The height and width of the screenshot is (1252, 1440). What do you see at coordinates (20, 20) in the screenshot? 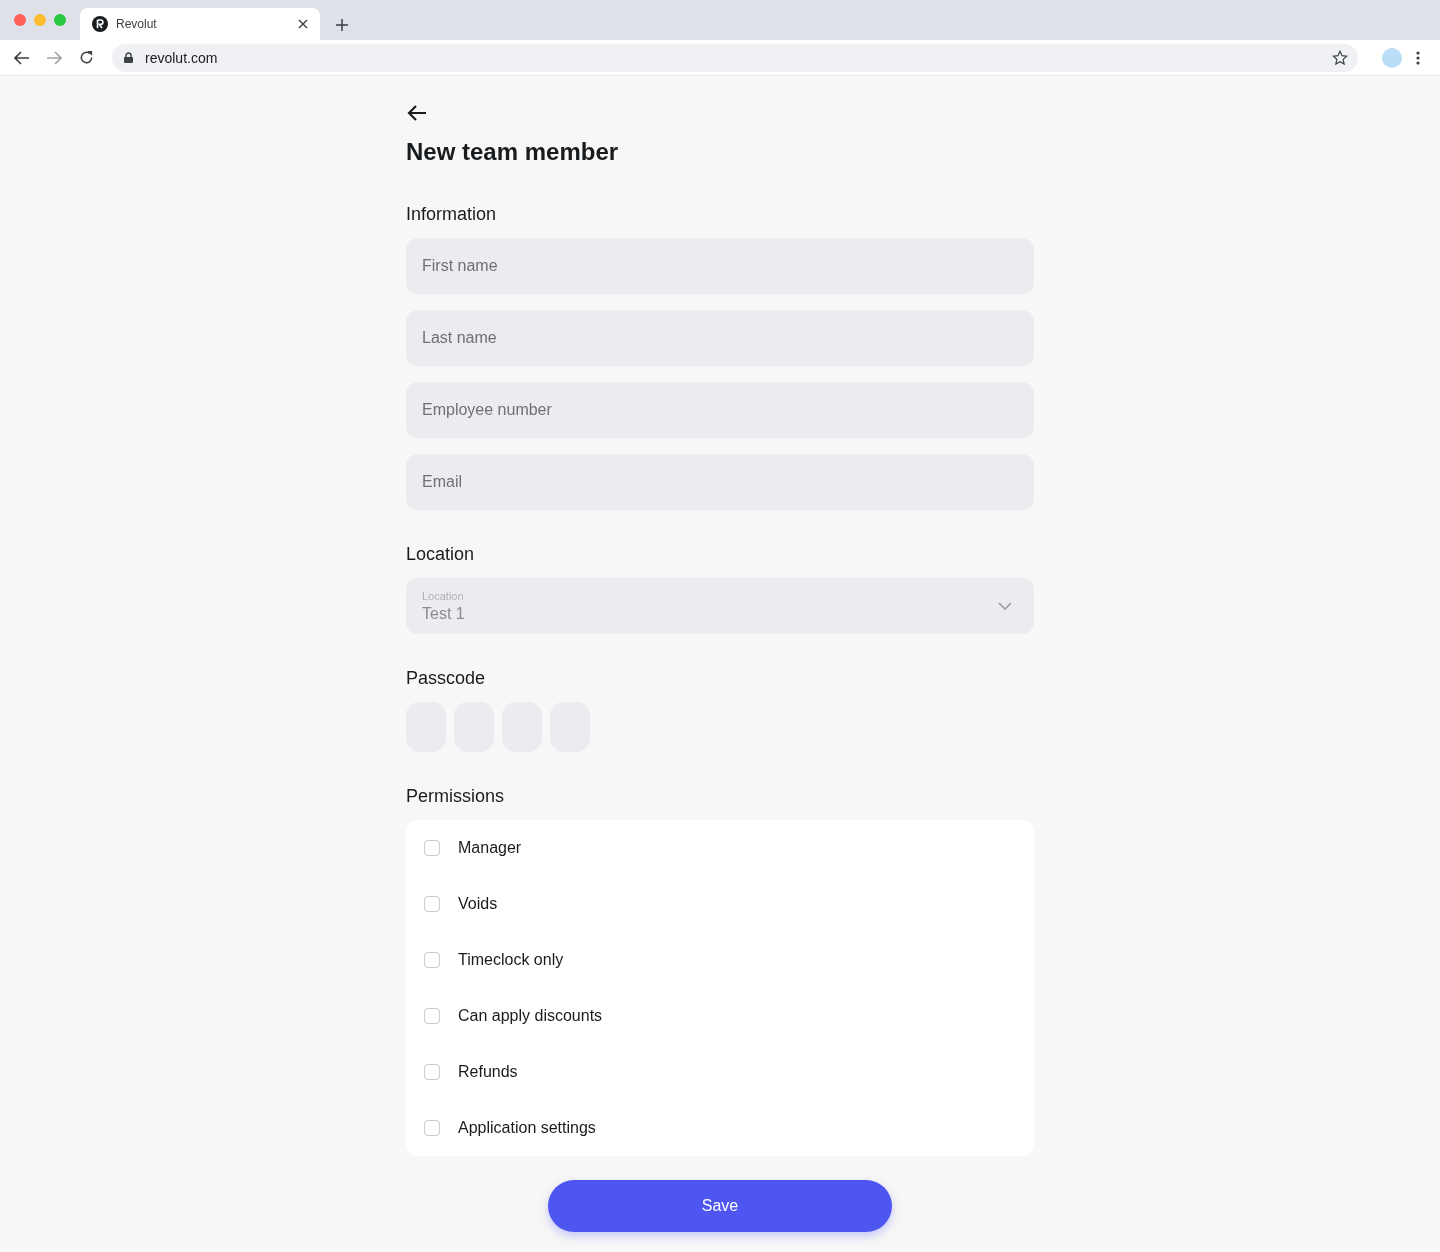
I see `close-window-icon` at bounding box center [20, 20].